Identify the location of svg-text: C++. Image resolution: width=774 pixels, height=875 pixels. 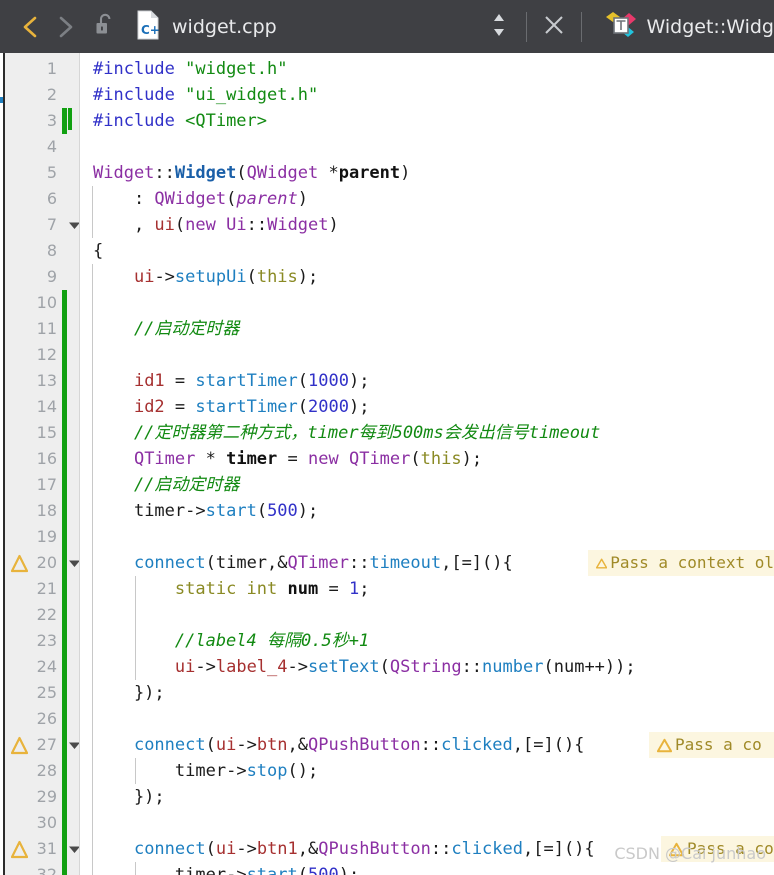
(151, 30).